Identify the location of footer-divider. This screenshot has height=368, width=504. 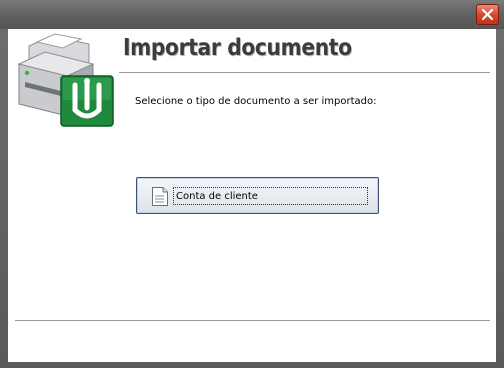
(252, 320).